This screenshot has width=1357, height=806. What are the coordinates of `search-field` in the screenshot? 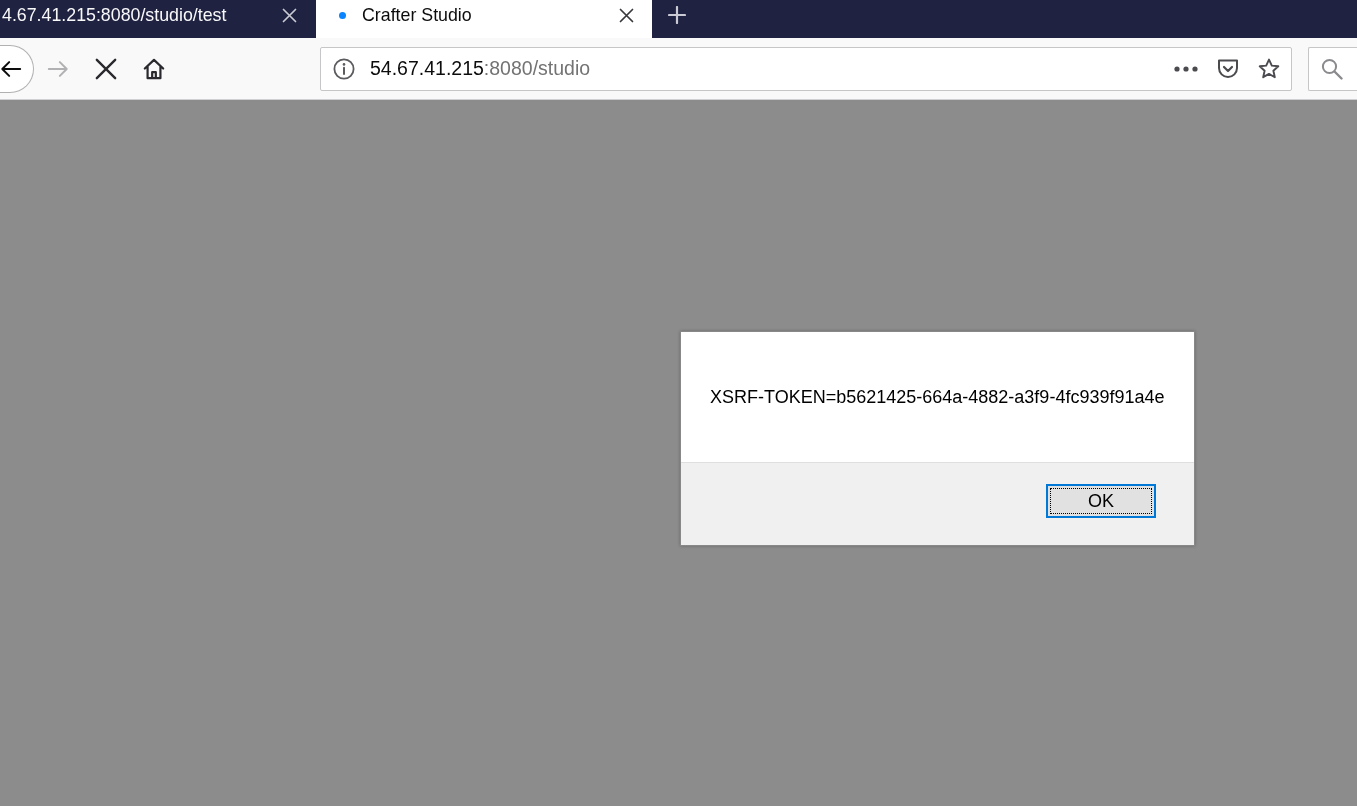 It's located at (1332, 68).